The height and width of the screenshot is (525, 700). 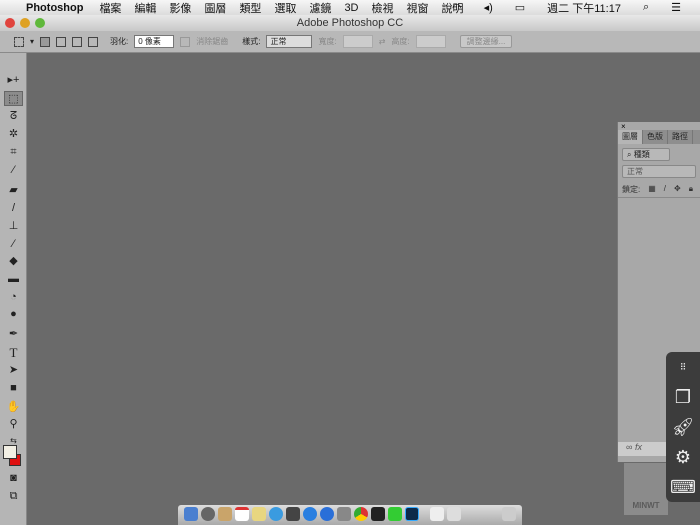 What do you see at coordinates (13, 496) in the screenshot?
I see `screen-mode-icon: ⧉` at bounding box center [13, 496].